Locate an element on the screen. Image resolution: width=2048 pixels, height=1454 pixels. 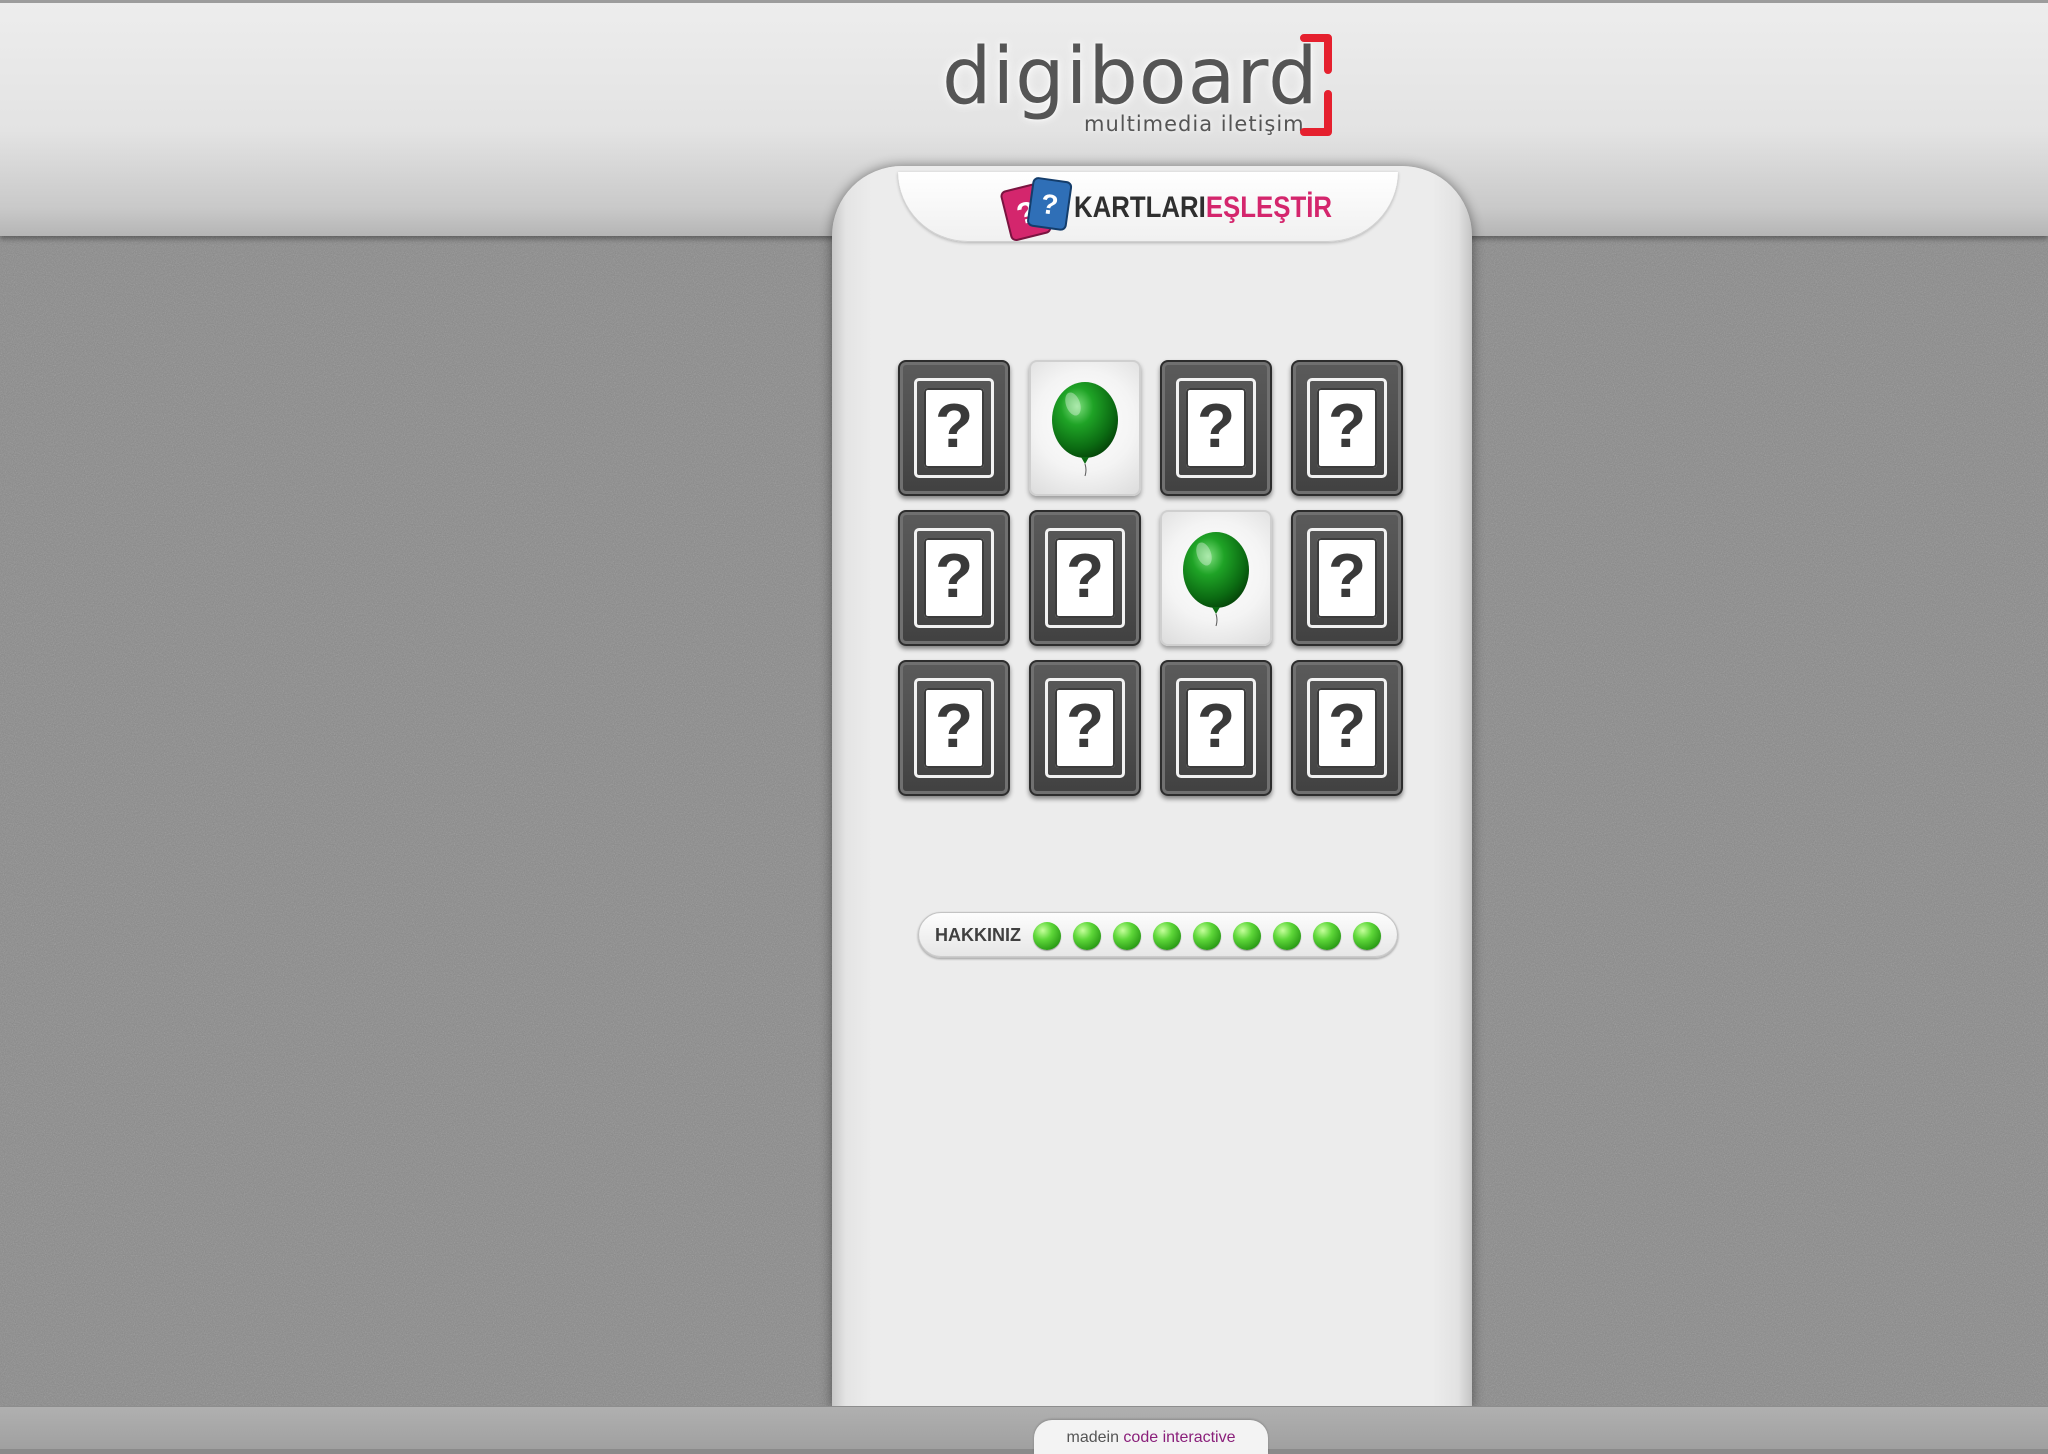
logo-bracket-icon is located at coordinates (1316, 85).